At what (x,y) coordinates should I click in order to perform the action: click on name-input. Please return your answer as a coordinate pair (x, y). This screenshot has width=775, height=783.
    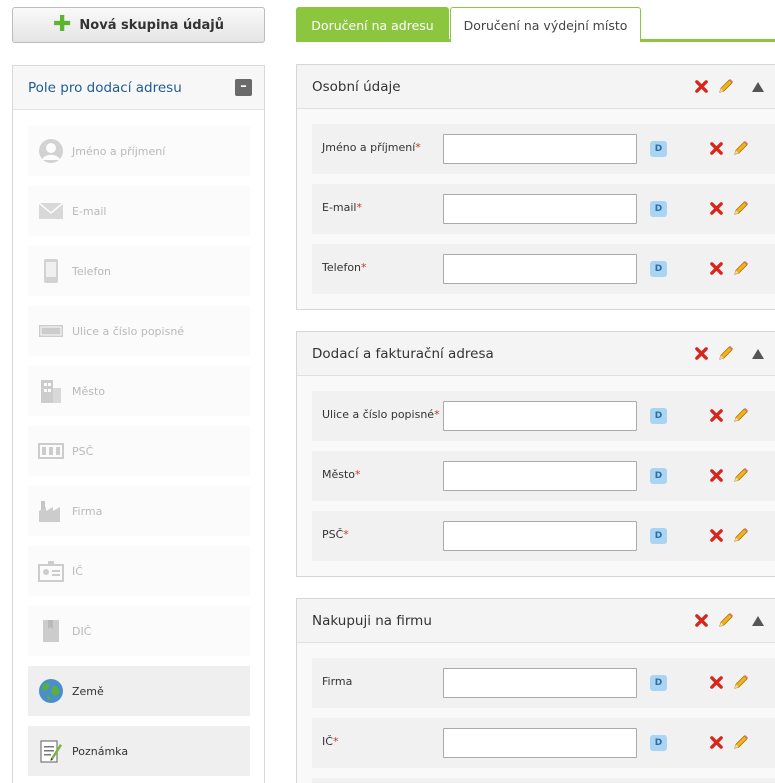
    Looking at the image, I should click on (540, 149).